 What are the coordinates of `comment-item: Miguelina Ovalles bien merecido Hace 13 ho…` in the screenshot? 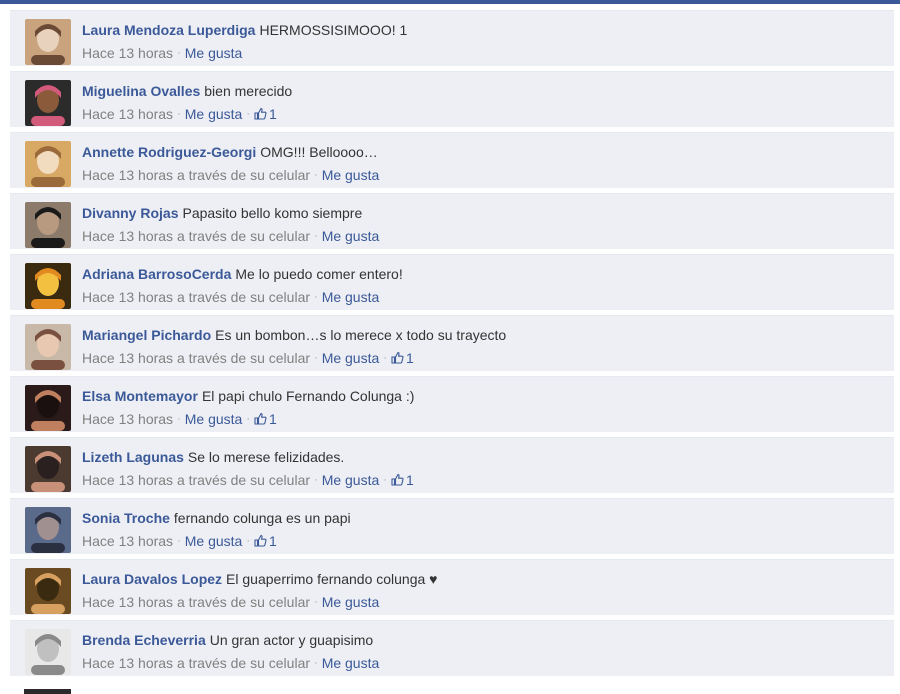 It's located at (452, 99).